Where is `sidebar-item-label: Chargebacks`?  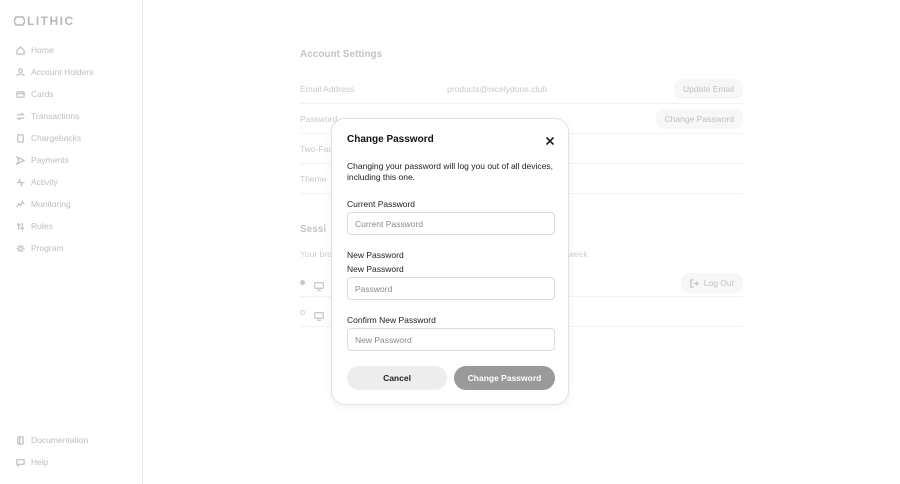
sidebar-item-label: Chargebacks is located at coordinates (56, 138).